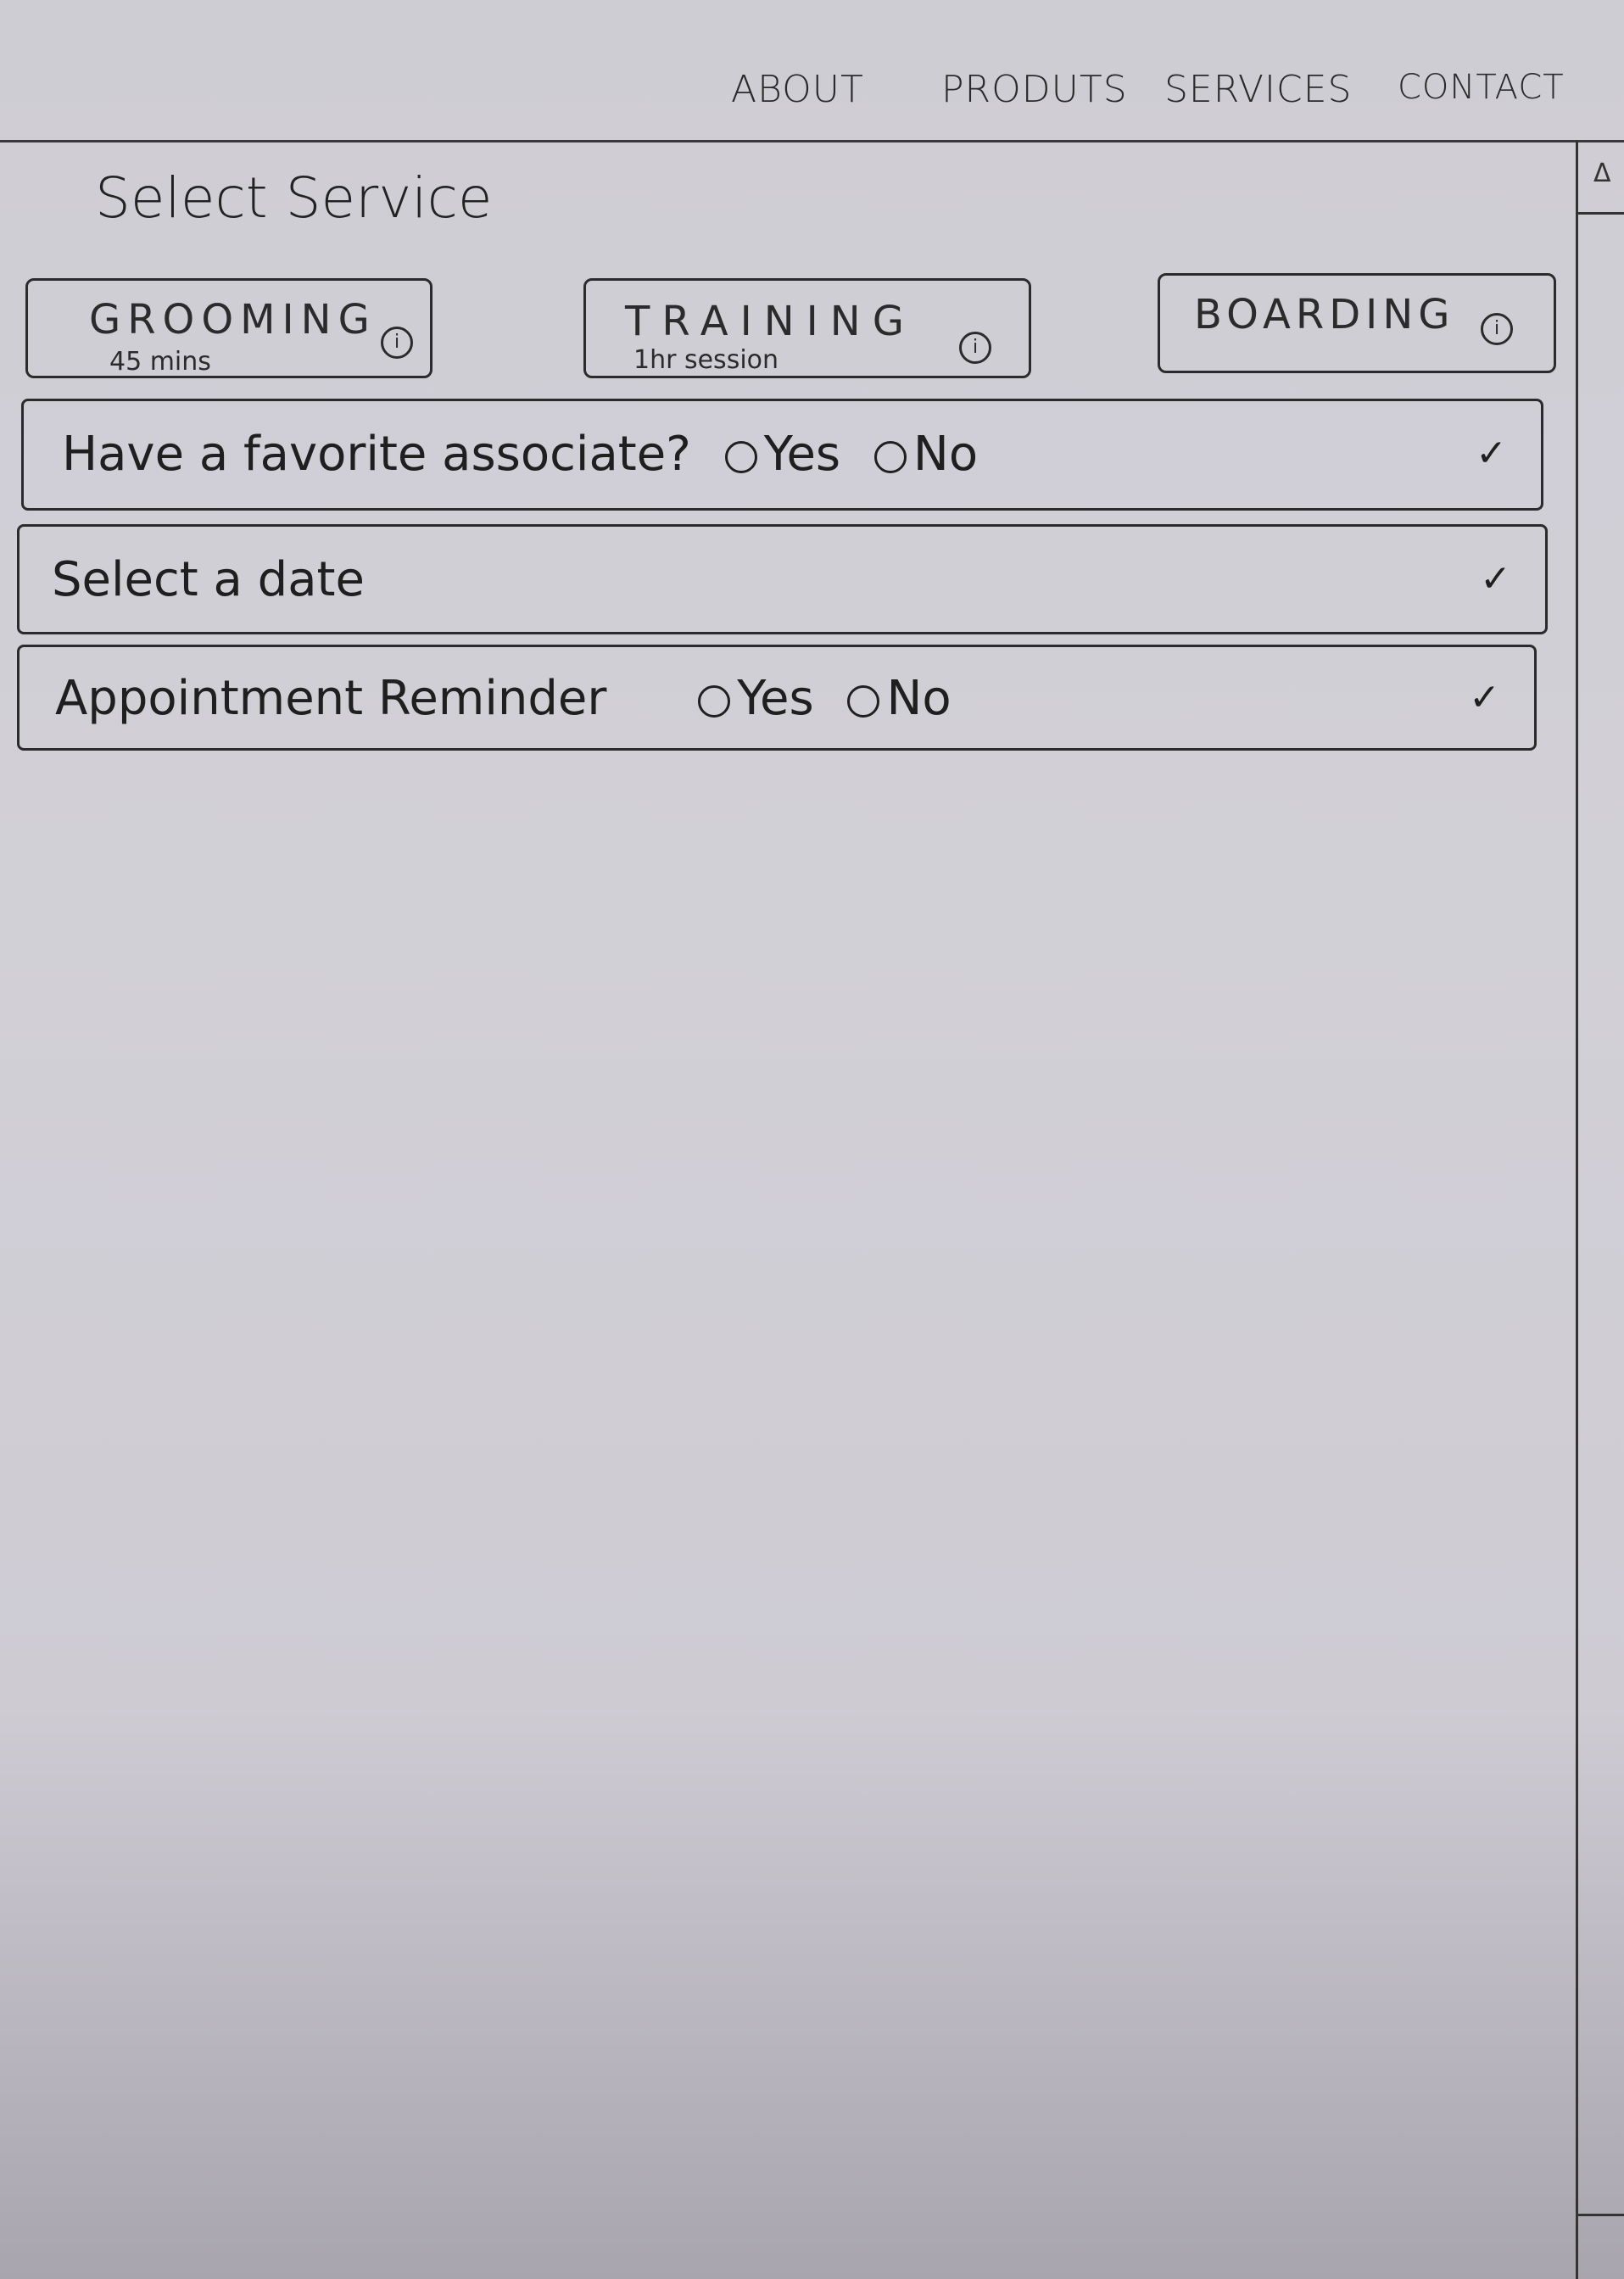 The height and width of the screenshot is (2279, 1624). I want to click on nav-link-products: PRODUTS, so click(1034, 89).